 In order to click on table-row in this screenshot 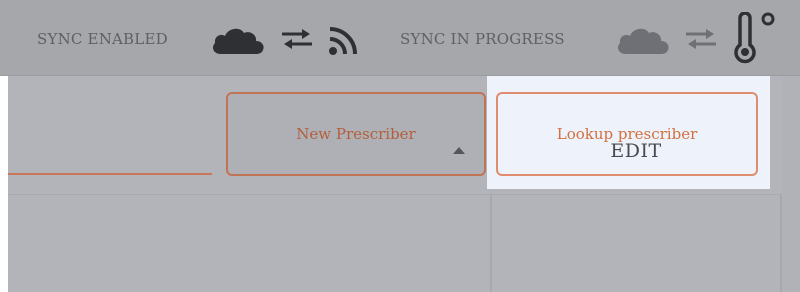, I will do `click(395, 280)`.